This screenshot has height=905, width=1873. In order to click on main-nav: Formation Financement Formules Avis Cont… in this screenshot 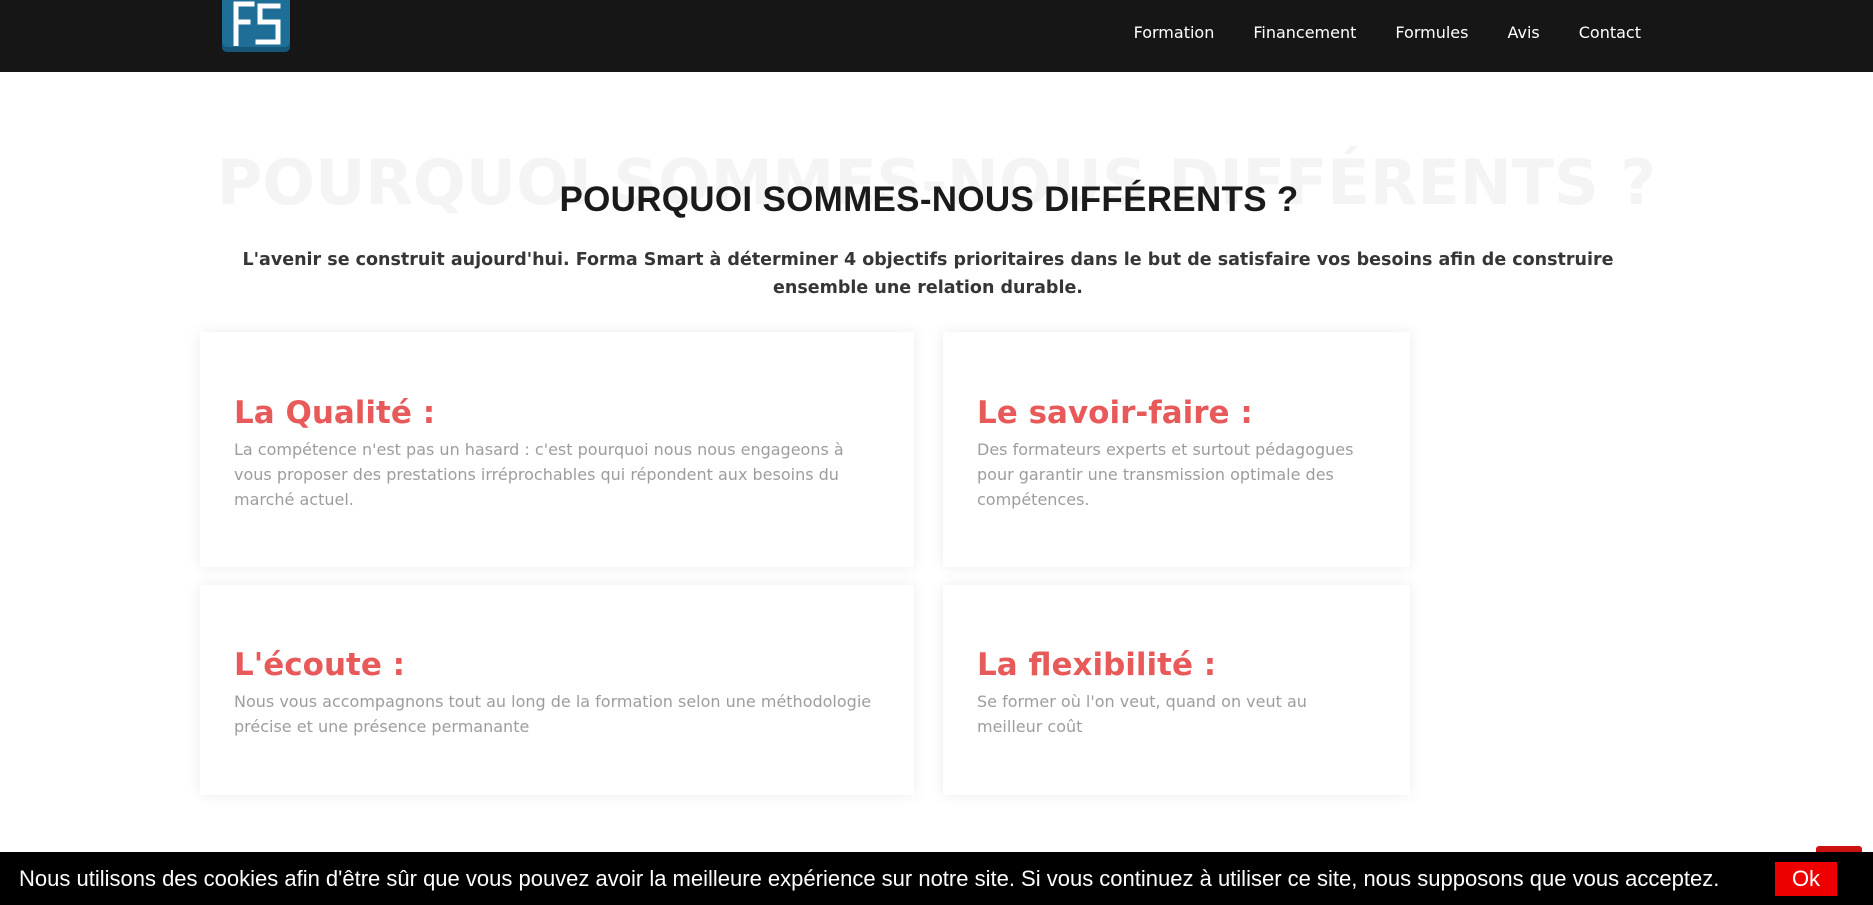, I will do `click(1387, 32)`.